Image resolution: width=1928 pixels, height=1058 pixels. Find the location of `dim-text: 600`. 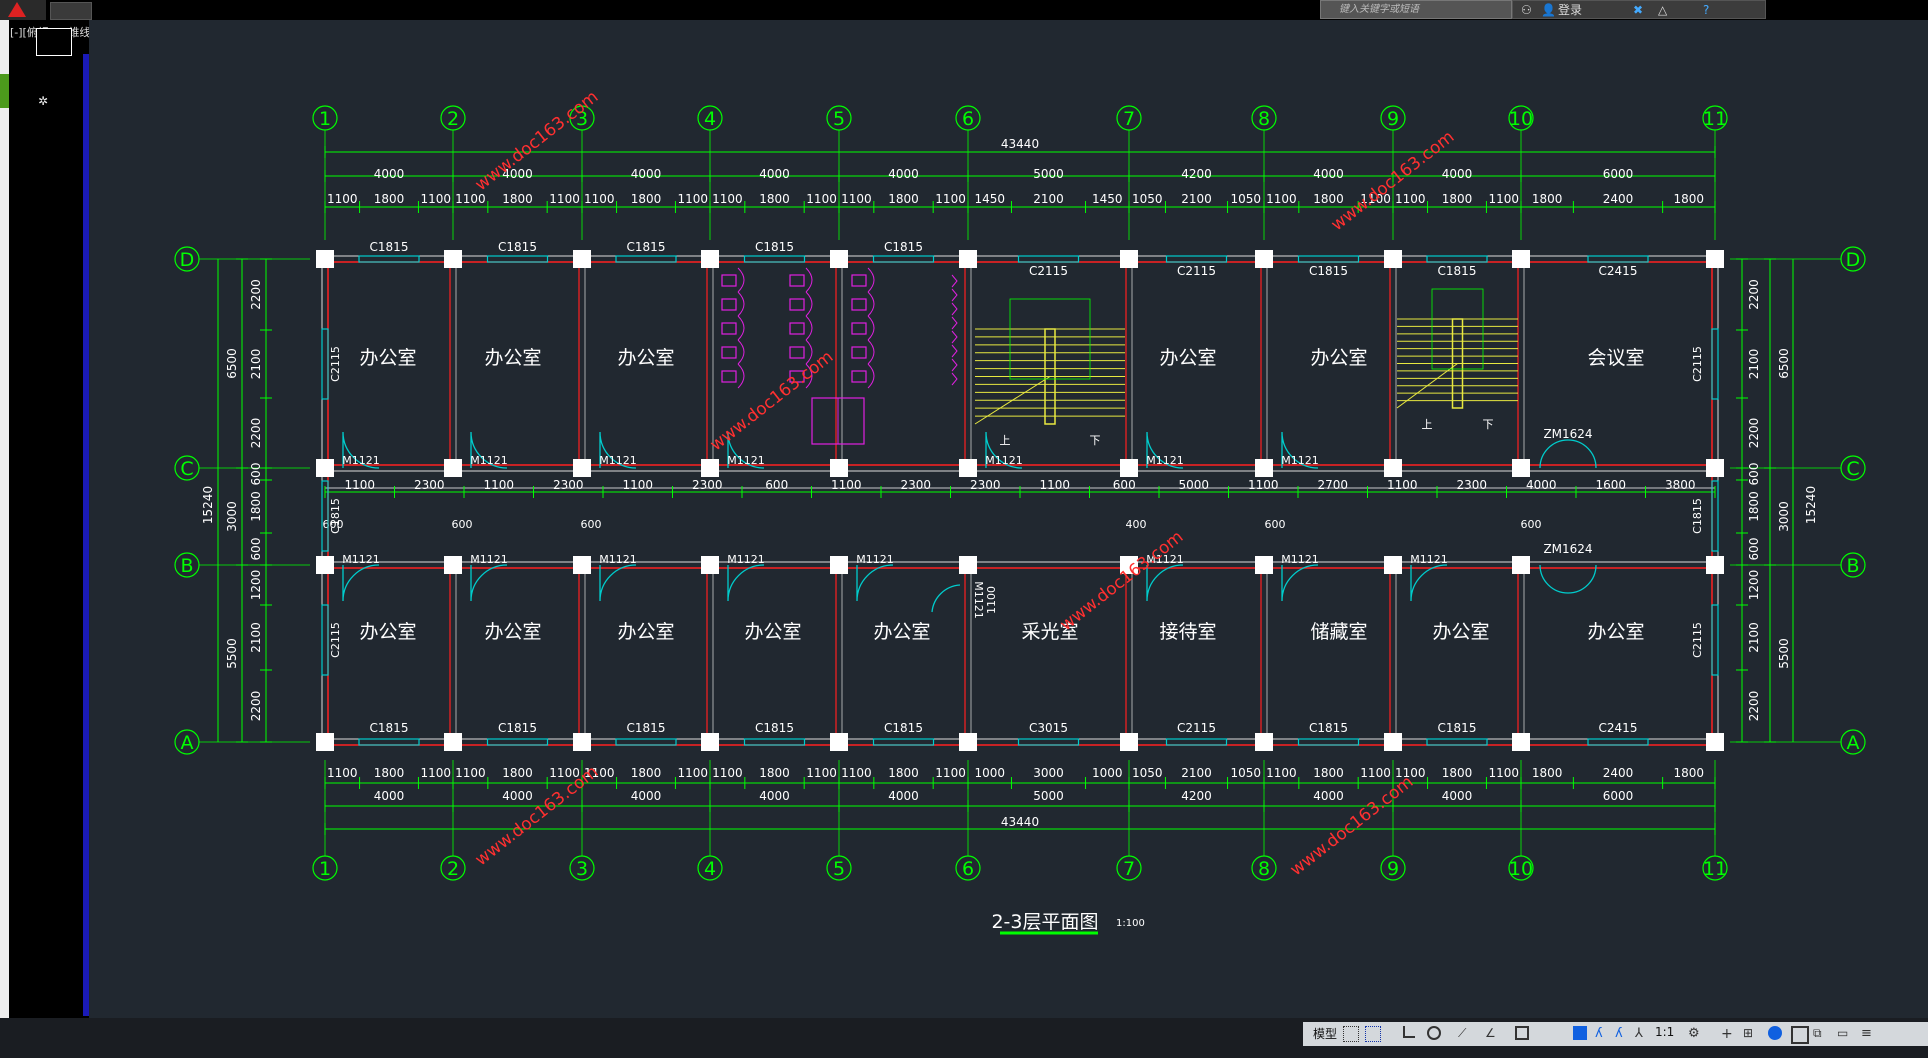

dim-text: 600 is located at coordinates (462, 524).